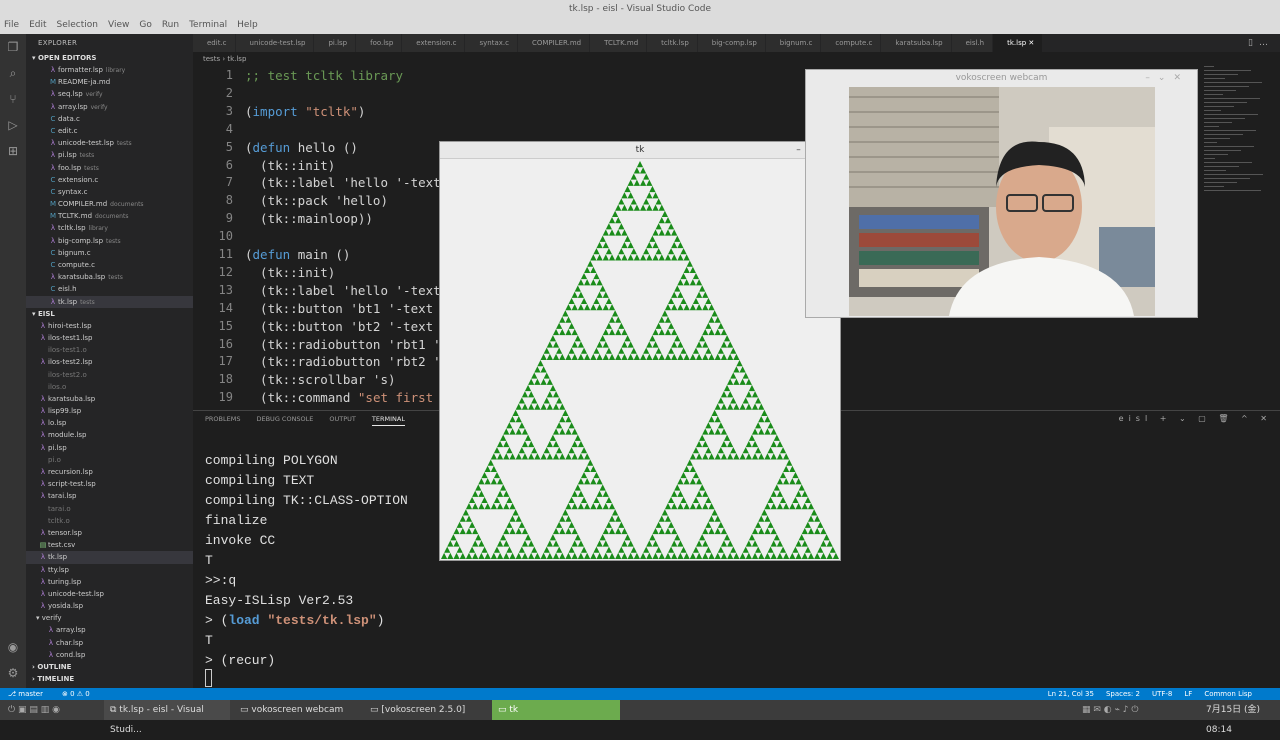 The height and width of the screenshot is (740, 1280). What do you see at coordinates (284, 420) in the screenshot?
I see `panel-tab-debug-console: DEBUG CONSOLE` at bounding box center [284, 420].